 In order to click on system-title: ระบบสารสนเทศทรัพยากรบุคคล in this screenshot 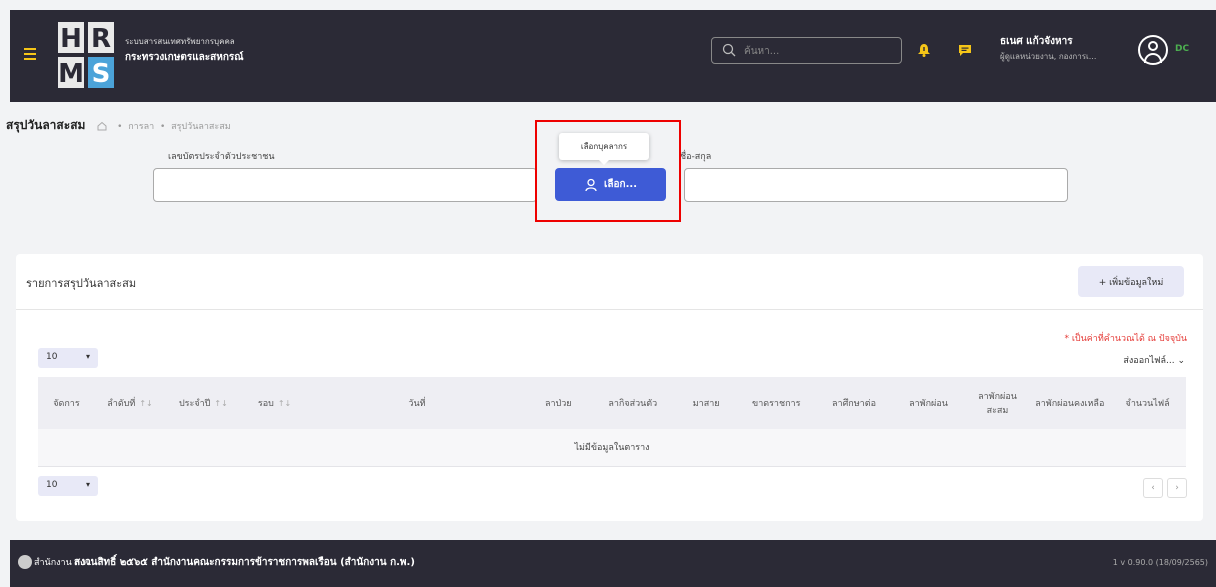, I will do `click(180, 41)`.